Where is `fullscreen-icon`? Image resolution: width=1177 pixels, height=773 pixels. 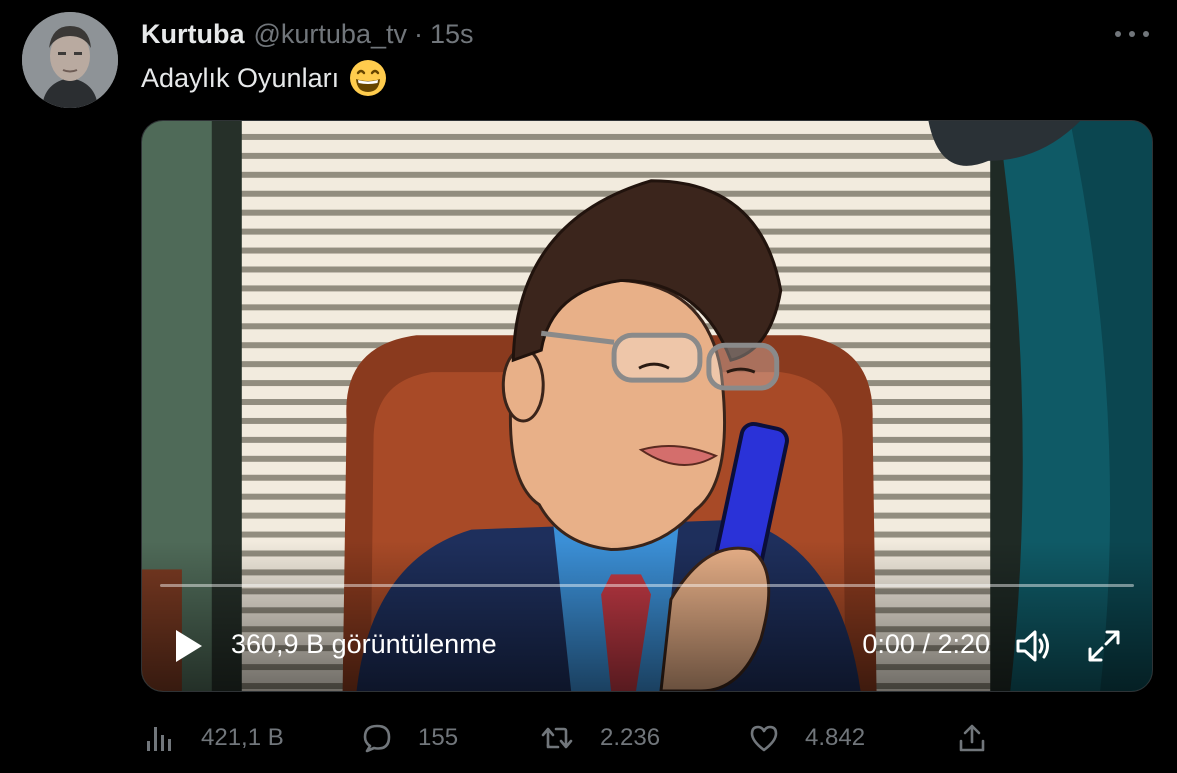 fullscreen-icon is located at coordinates (1104, 646).